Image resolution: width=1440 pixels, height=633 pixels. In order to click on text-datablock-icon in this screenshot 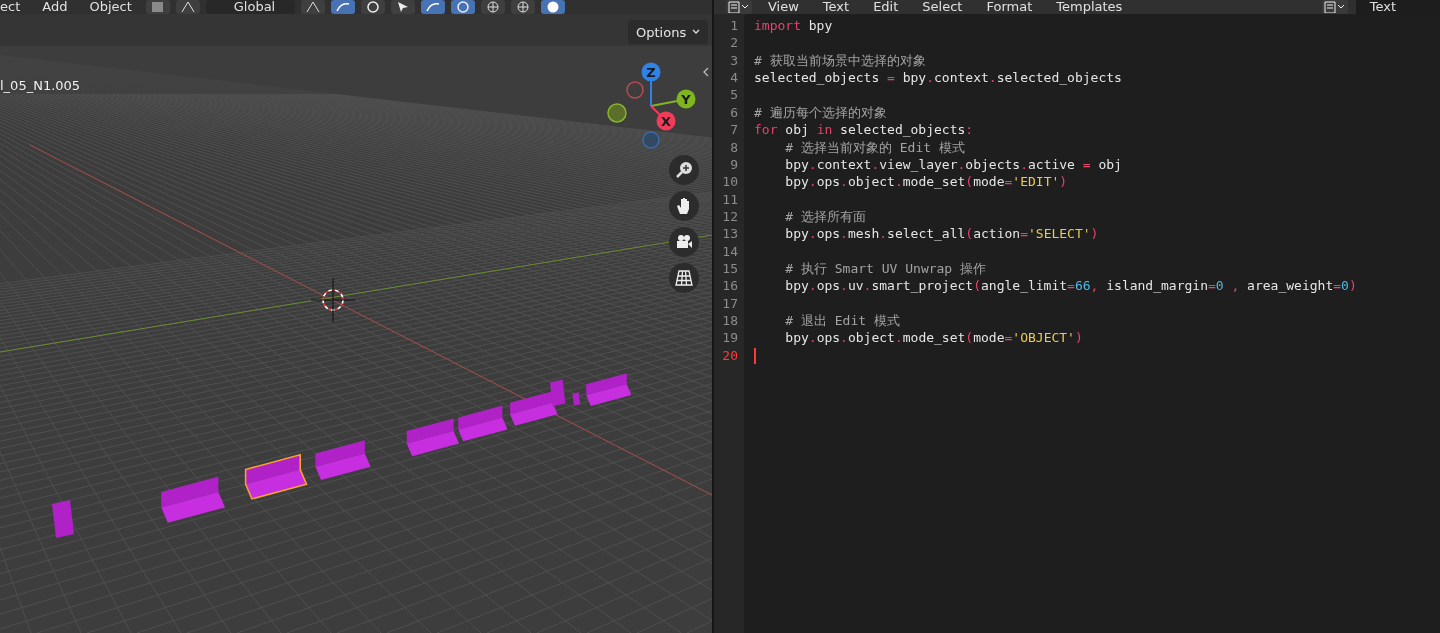, I will do `click(1334, 7)`.